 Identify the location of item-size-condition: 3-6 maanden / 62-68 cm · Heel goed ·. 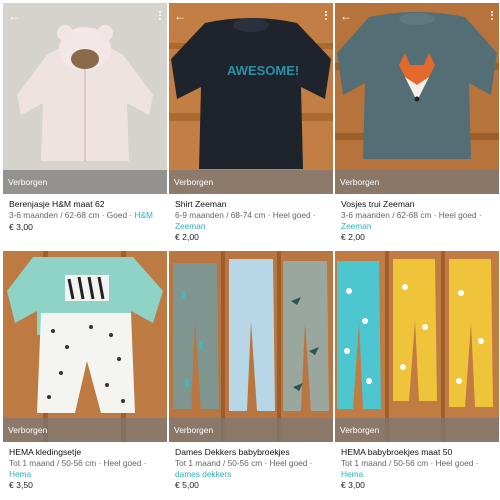
(411, 215).